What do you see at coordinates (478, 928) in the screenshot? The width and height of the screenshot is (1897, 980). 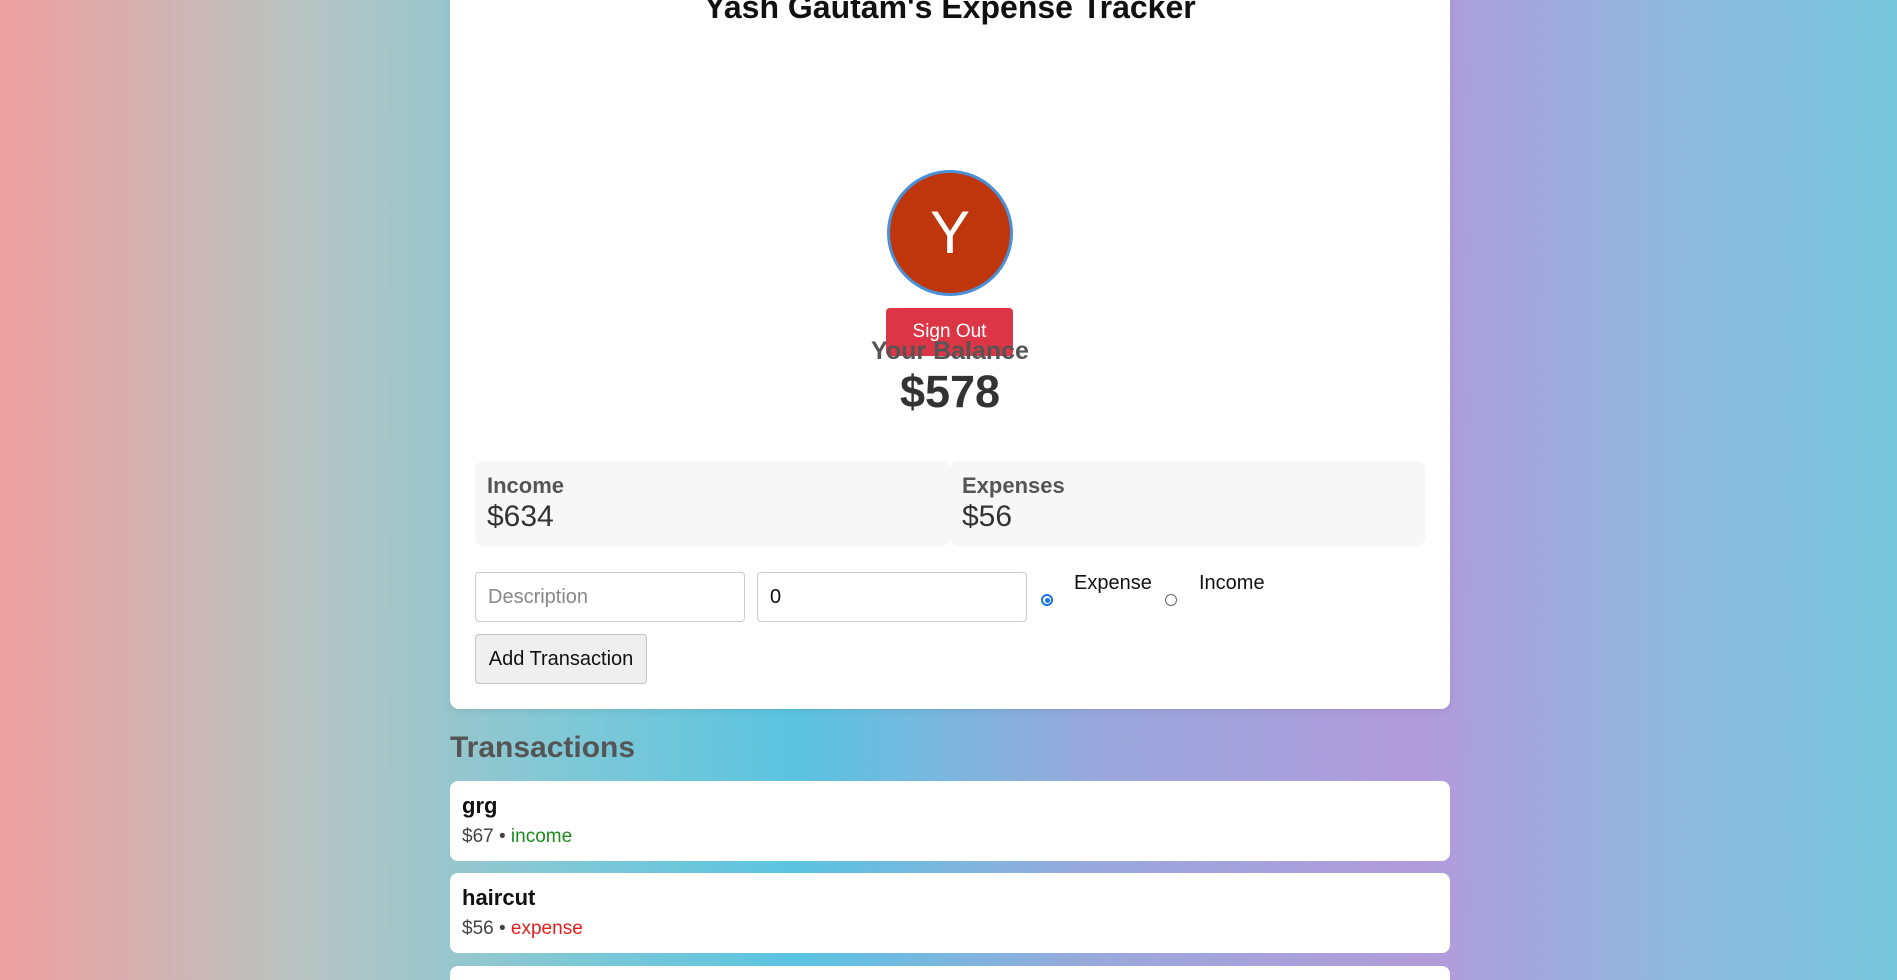 I see `transaction-amount: $56` at bounding box center [478, 928].